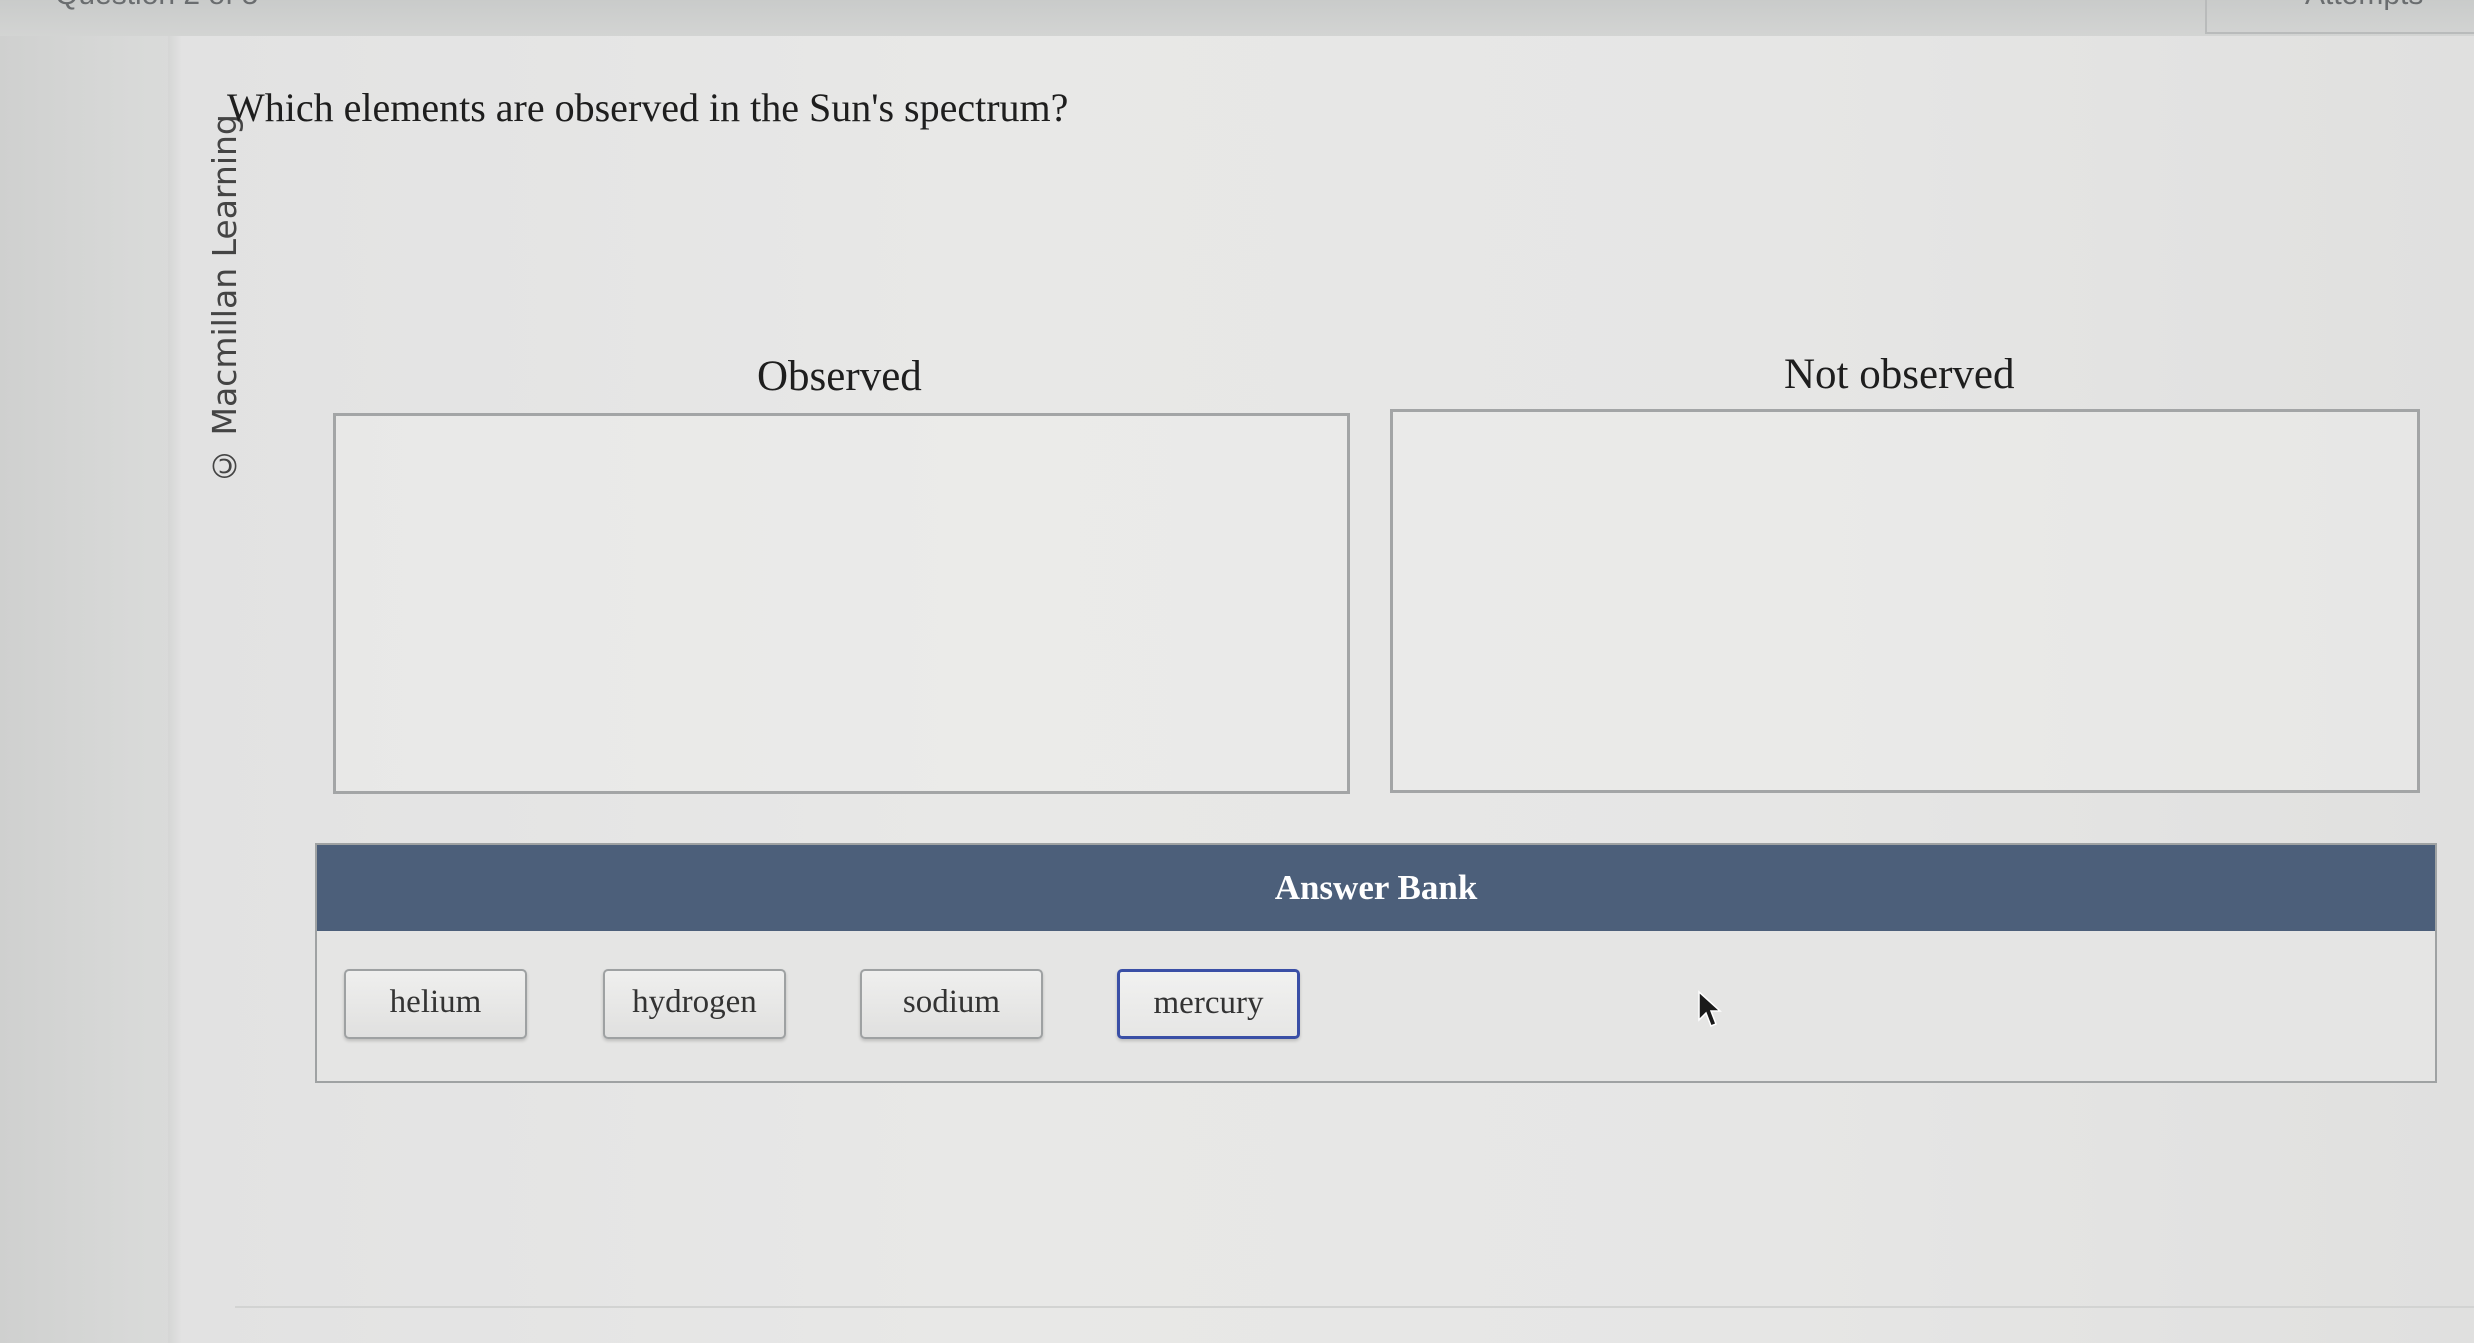 This screenshot has width=2474, height=1343. Describe the element at coordinates (435, 1004) in the screenshot. I see `answer-chip-helium: helium` at that location.